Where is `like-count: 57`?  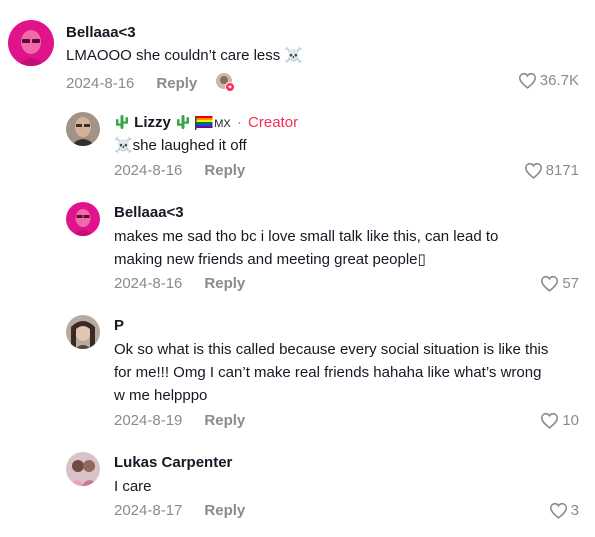
like-count: 57 is located at coordinates (570, 283).